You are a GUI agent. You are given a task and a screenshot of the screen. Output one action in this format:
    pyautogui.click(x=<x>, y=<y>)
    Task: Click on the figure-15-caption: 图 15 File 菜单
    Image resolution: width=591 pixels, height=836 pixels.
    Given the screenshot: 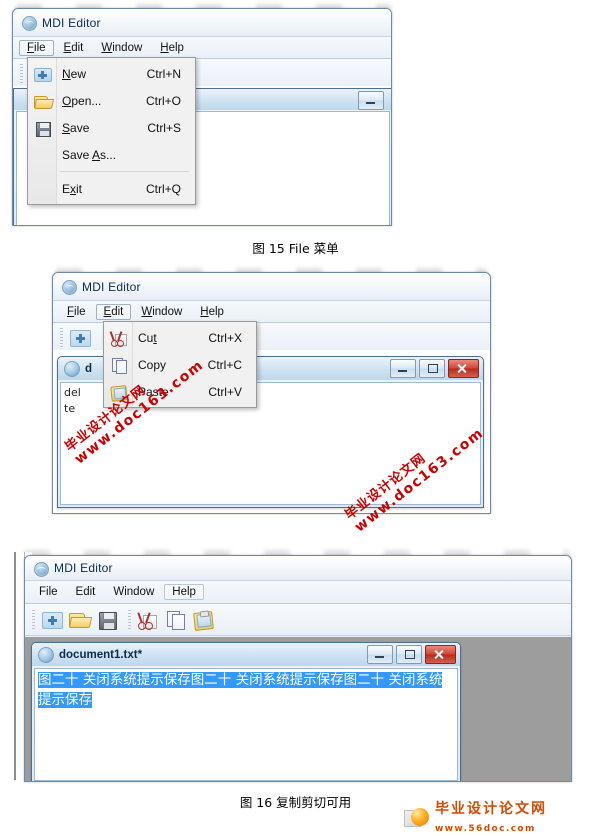 What is the action you would take?
    pyautogui.click(x=295, y=248)
    